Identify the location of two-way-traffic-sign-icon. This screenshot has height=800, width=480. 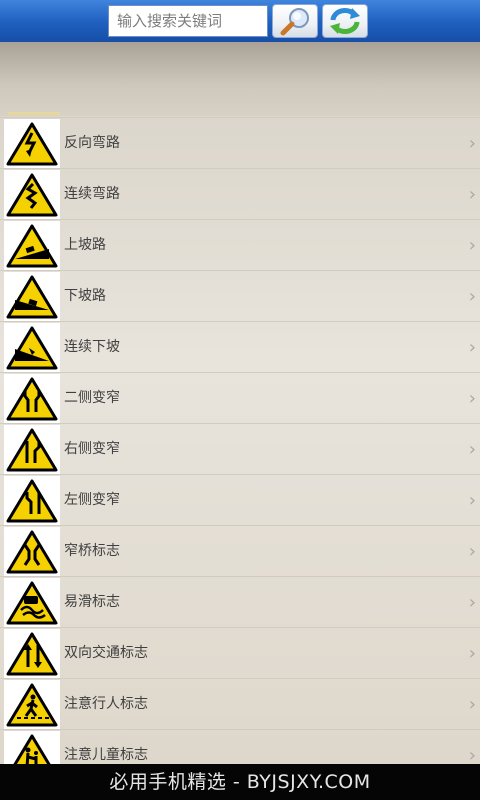
(32, 653).